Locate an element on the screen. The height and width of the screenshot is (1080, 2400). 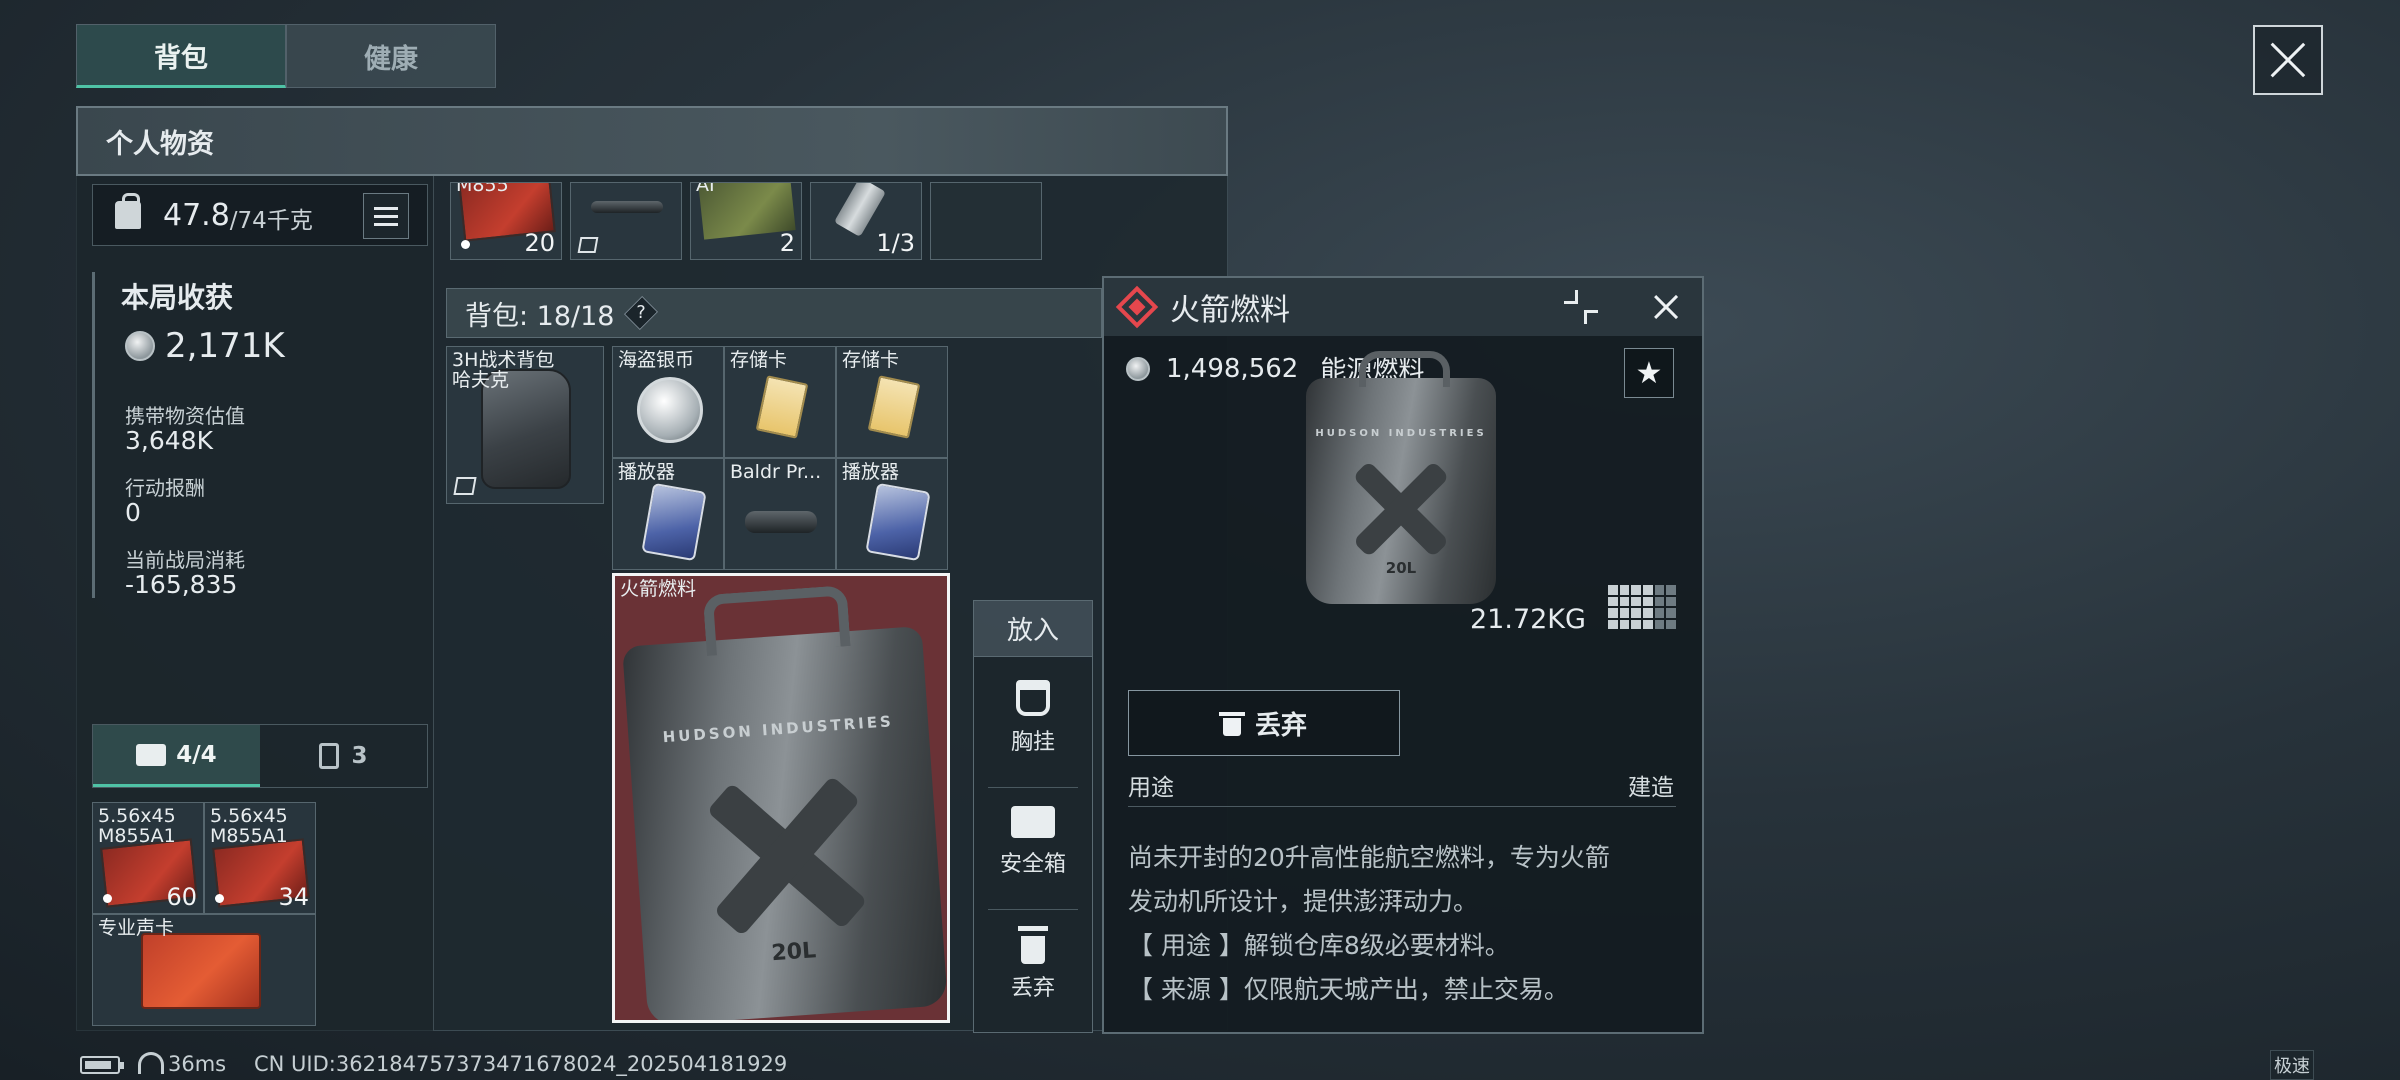
item-player-1: 播放器 is located at coordinates (668, 514).